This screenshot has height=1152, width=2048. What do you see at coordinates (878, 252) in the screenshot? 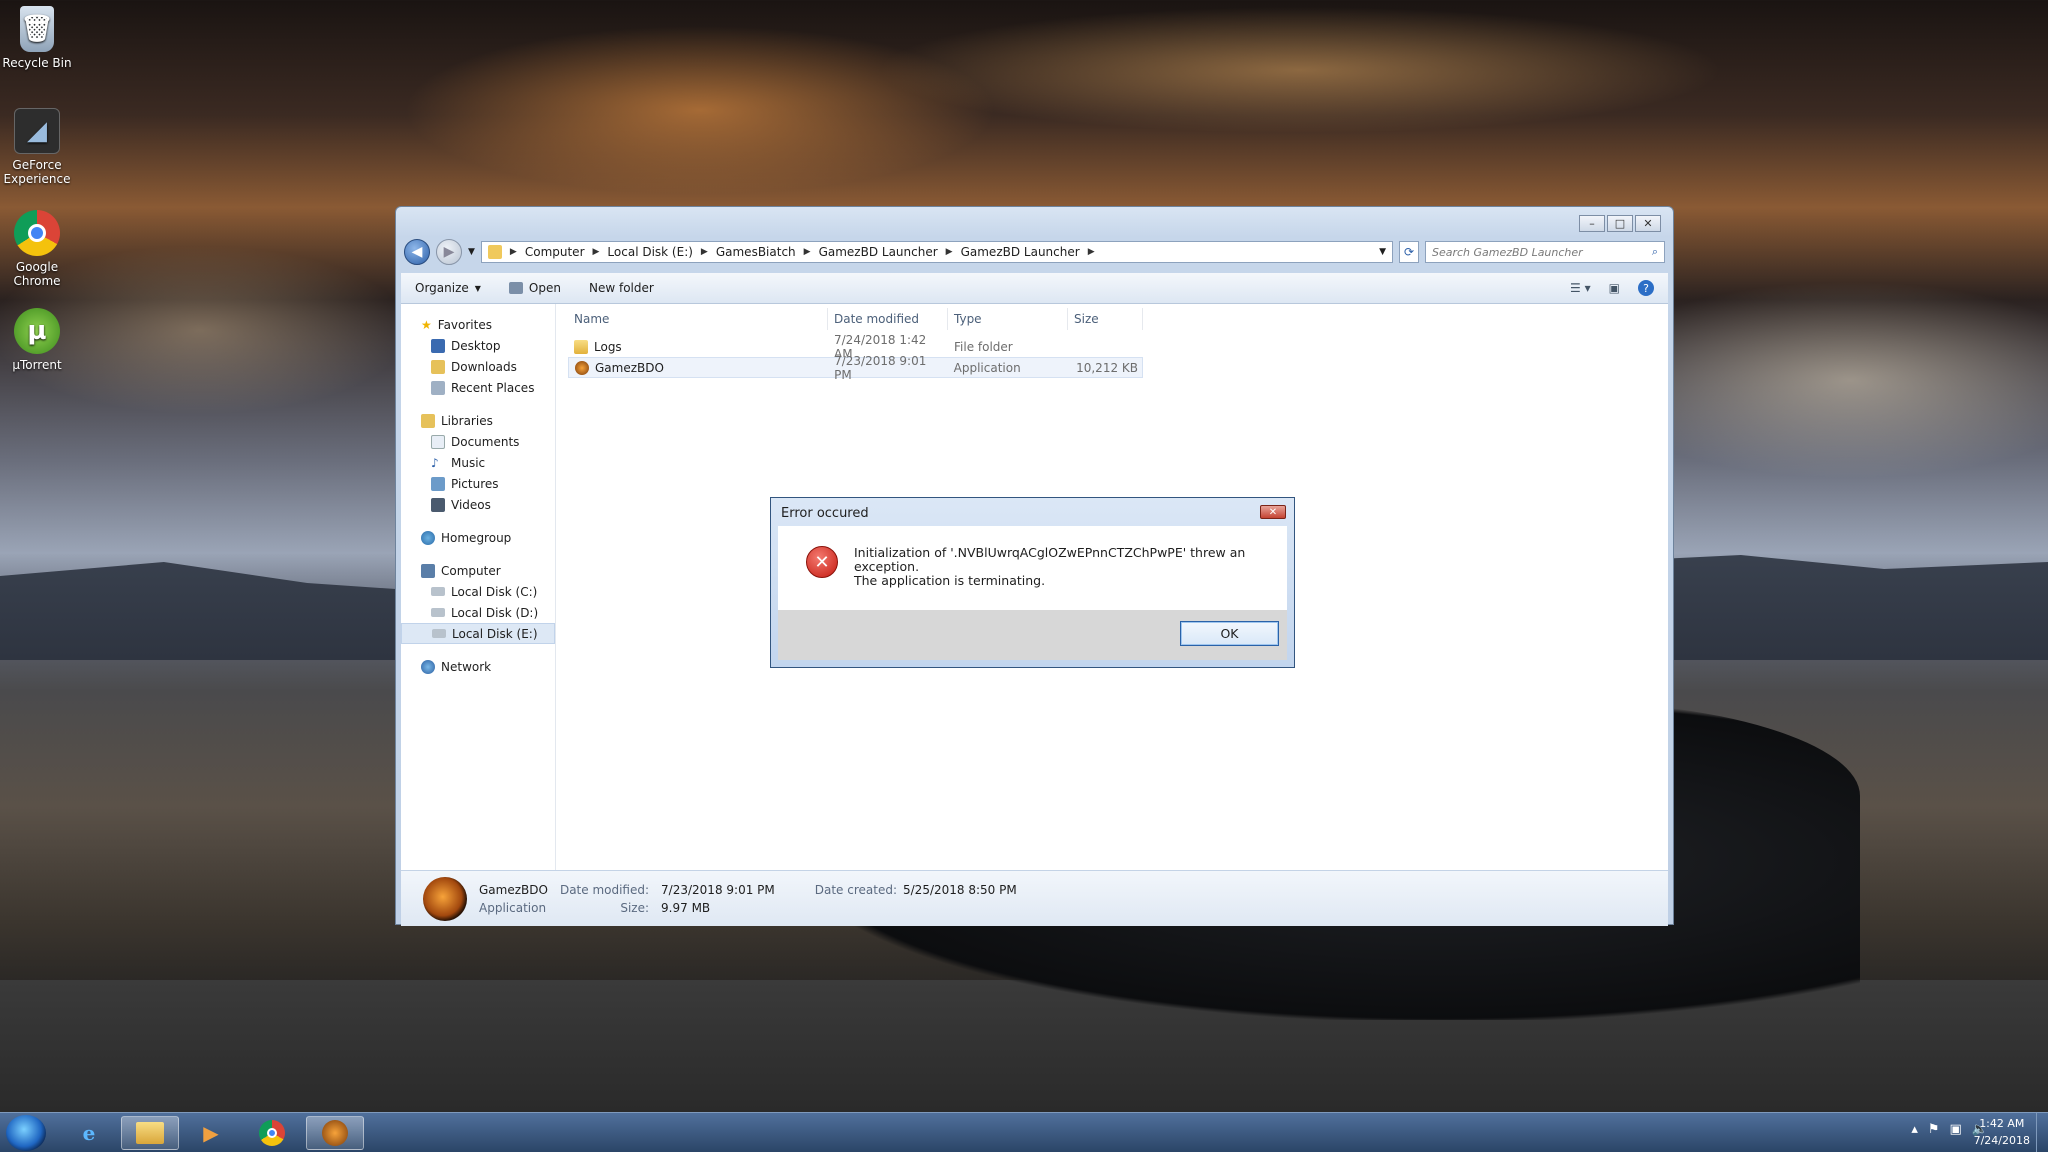
I see `breadcrumb-launcher-parent: GamezBD Launcher` at bounding box center [878, 252].